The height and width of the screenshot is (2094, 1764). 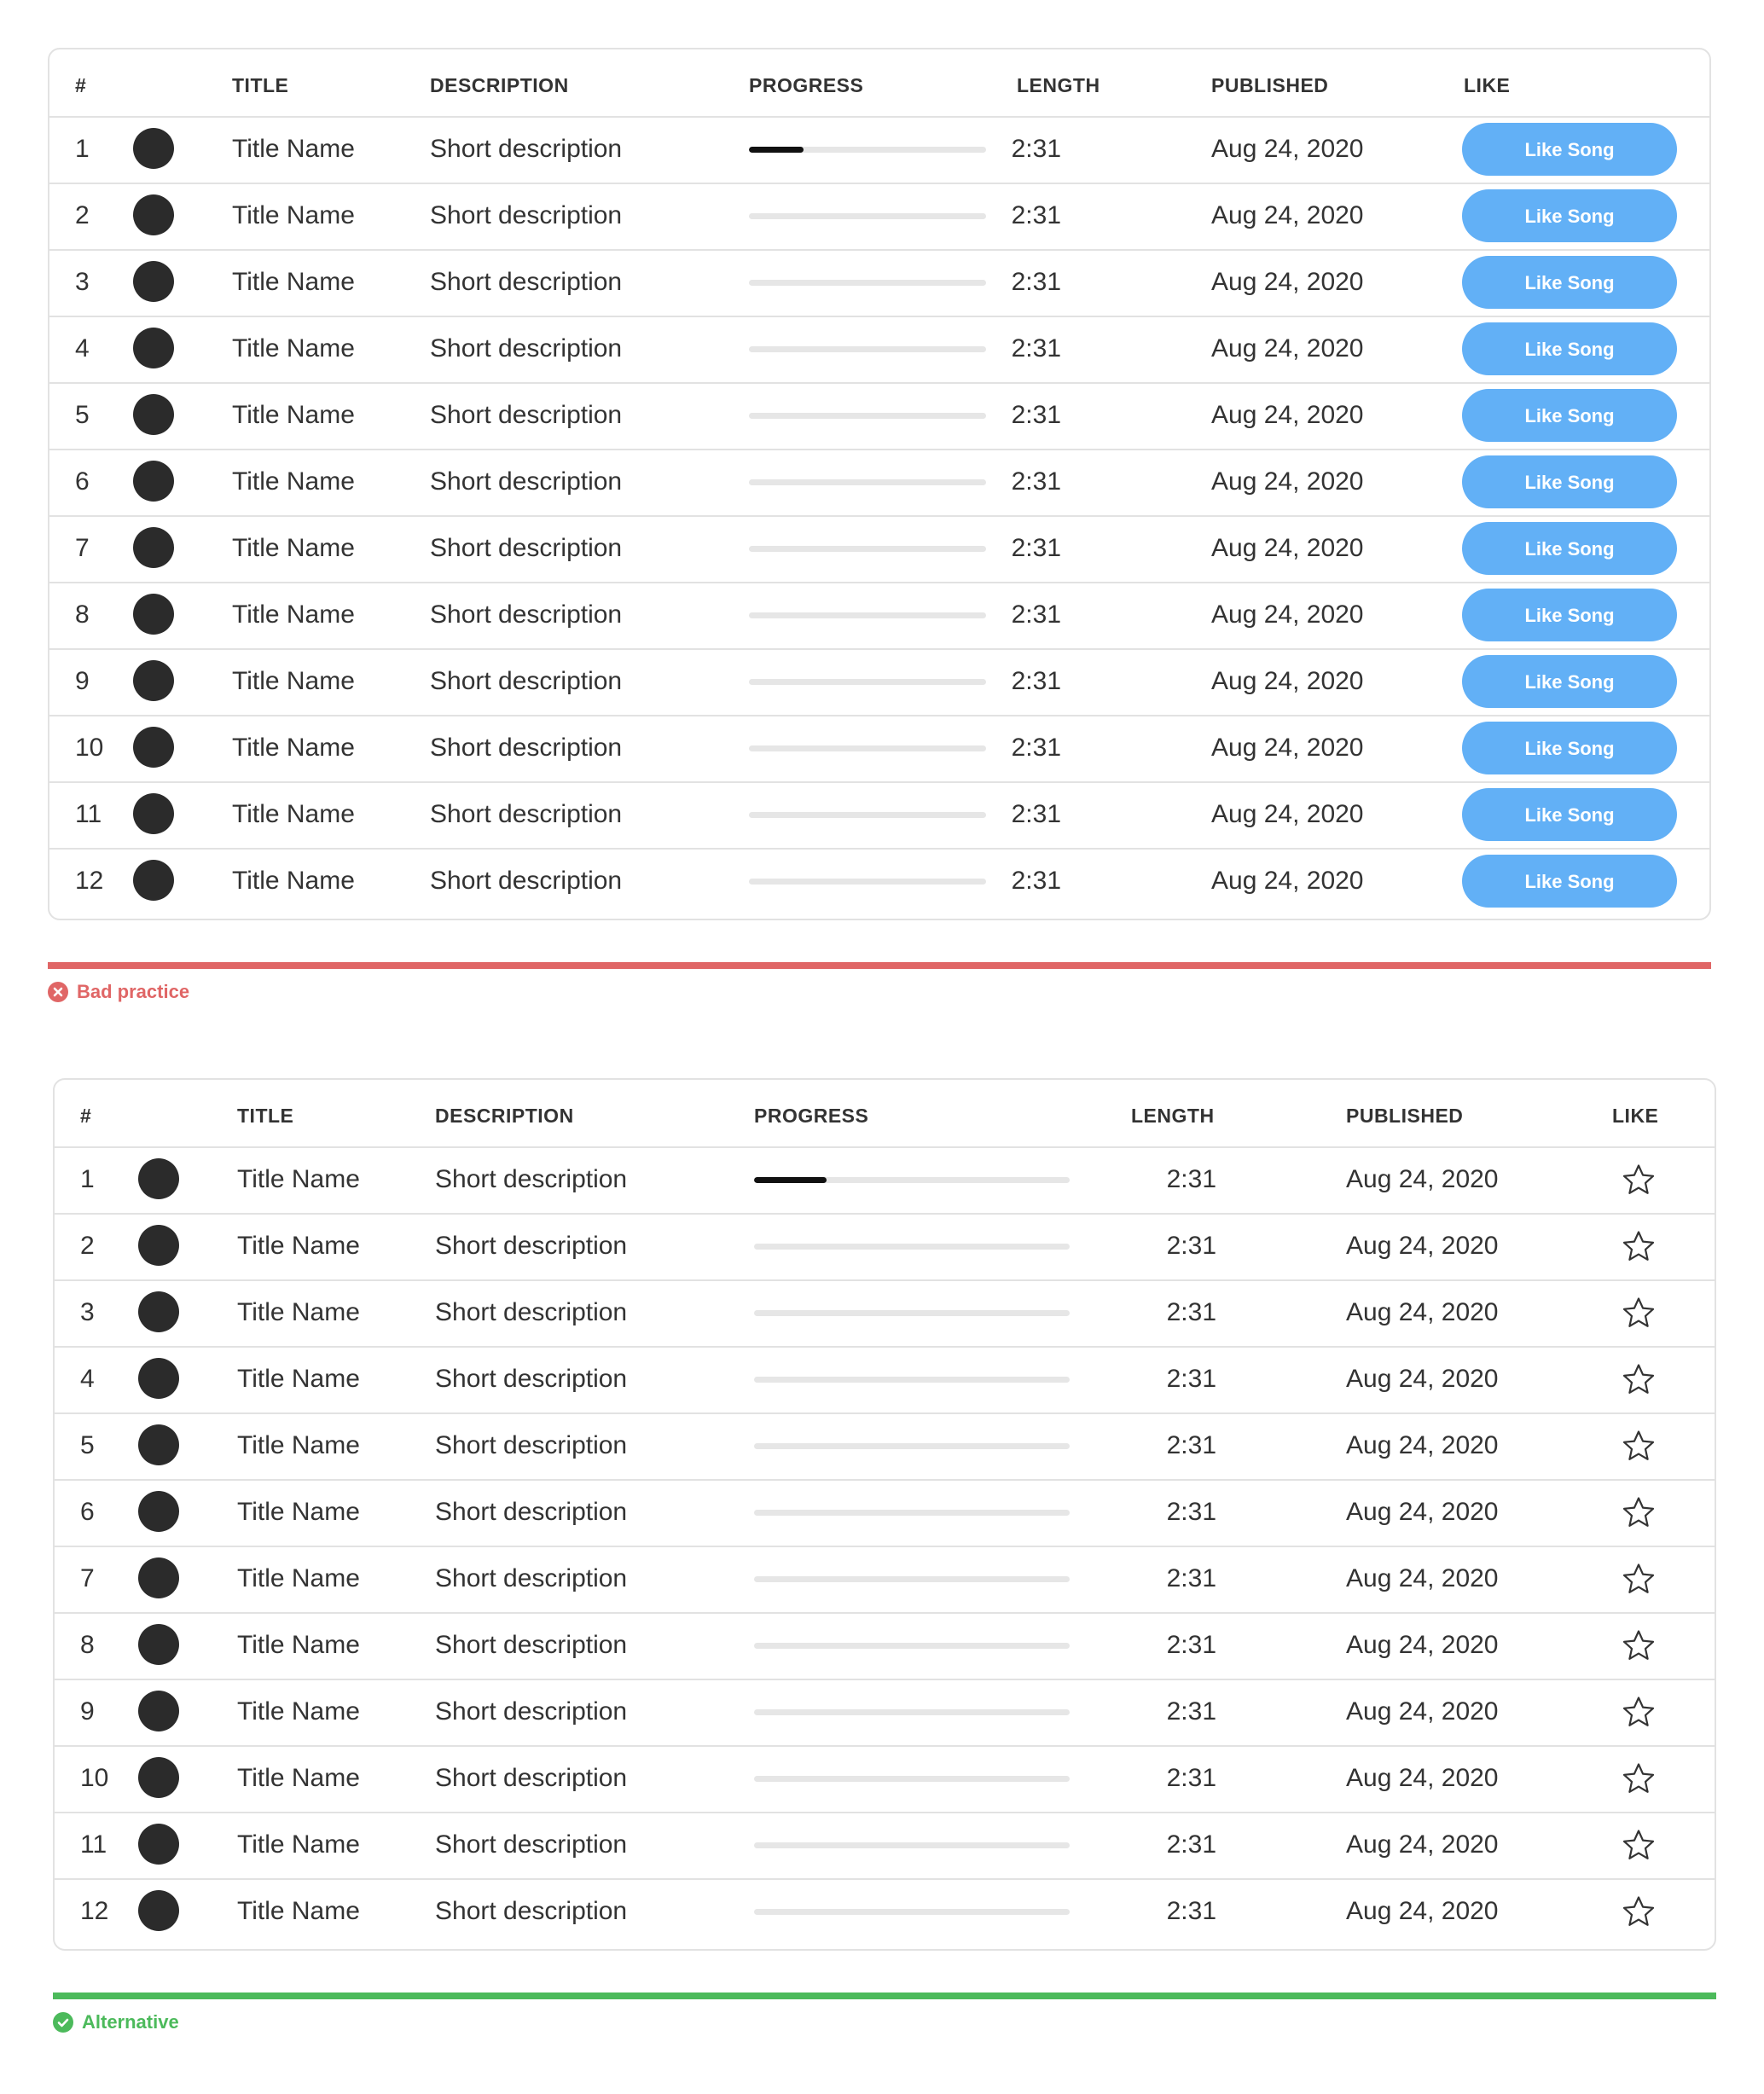 What do you see at coordinates (87, 1312) in the screenshot?
I see `row-number: 3` at bounding box center [87, 1312].